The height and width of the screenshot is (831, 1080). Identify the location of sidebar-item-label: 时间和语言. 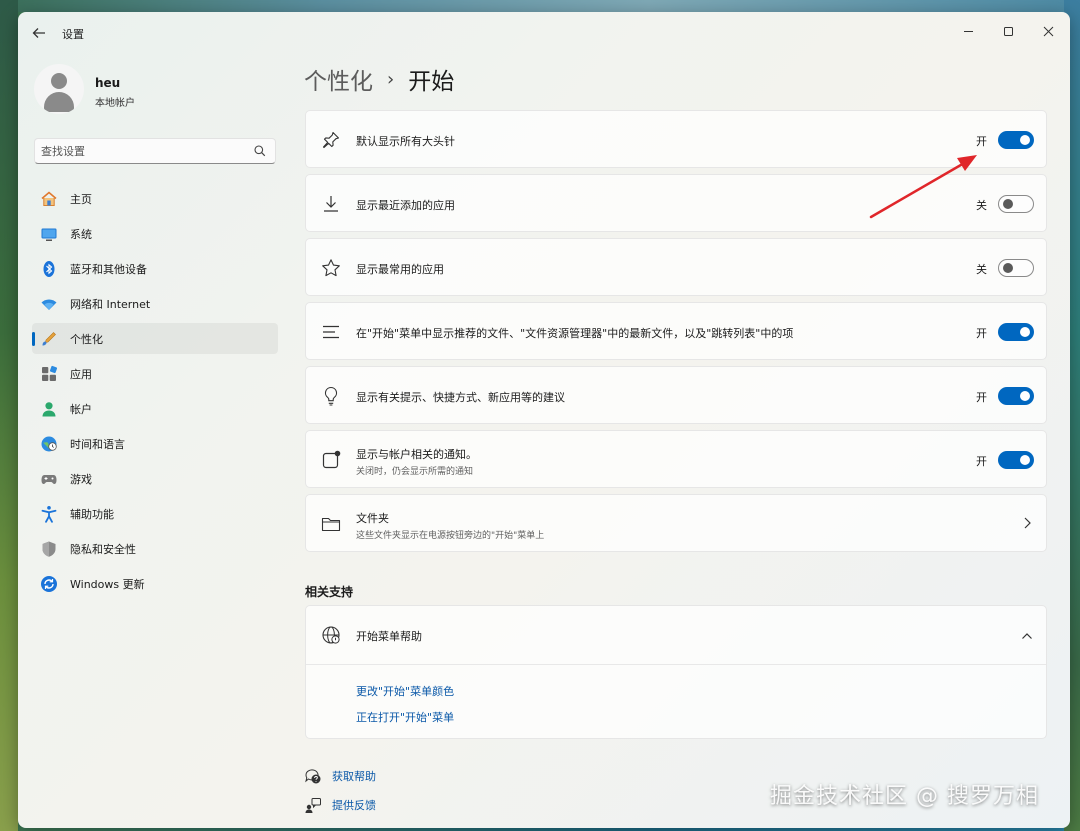
(97, 444).